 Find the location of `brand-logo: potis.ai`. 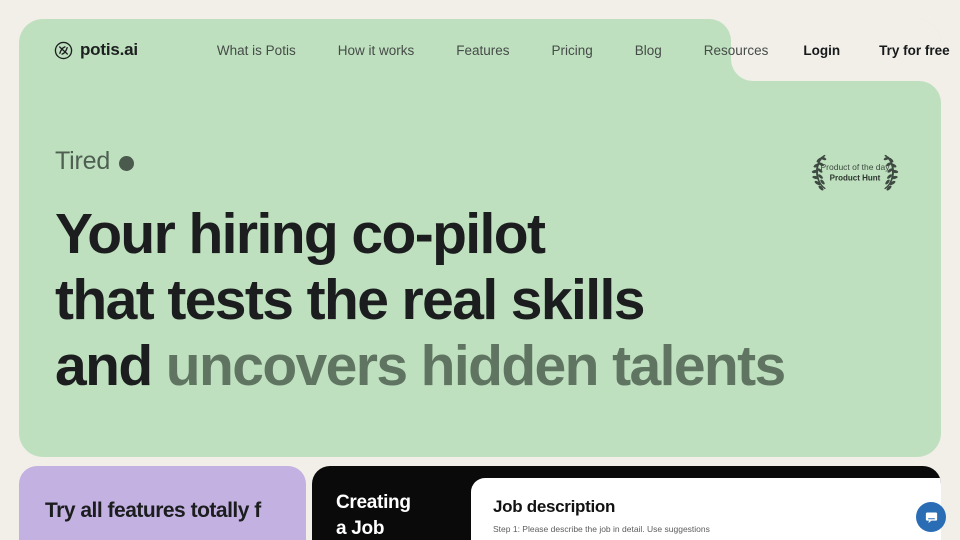

brand-logo: potis.ai is located at coordinates (96, 50).